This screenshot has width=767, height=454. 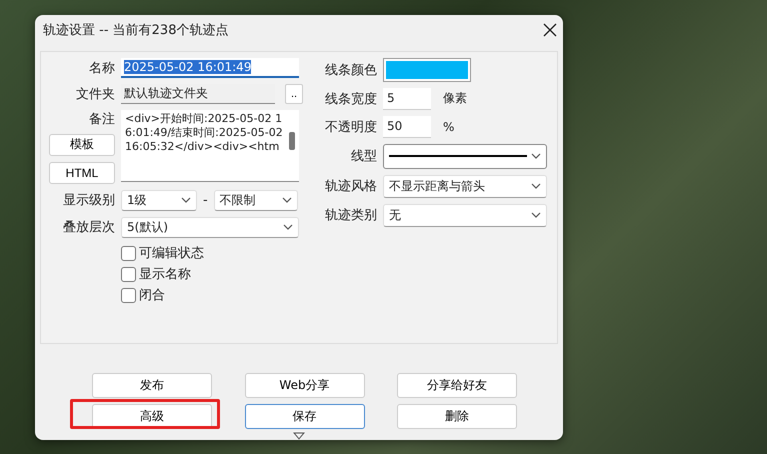 I want to click on color-swatch, so click(x=427, y=70).